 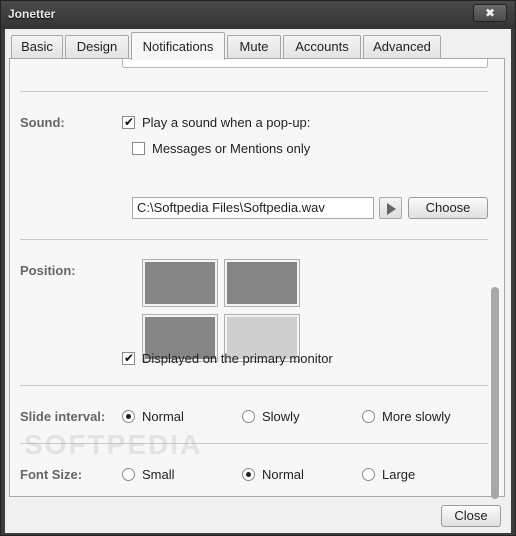 What do you see at coordinates (237, 358) in the screenshot?
I see `primary-monitor-label: Displayed on the primary monitor` at bounding box center [237, 358].